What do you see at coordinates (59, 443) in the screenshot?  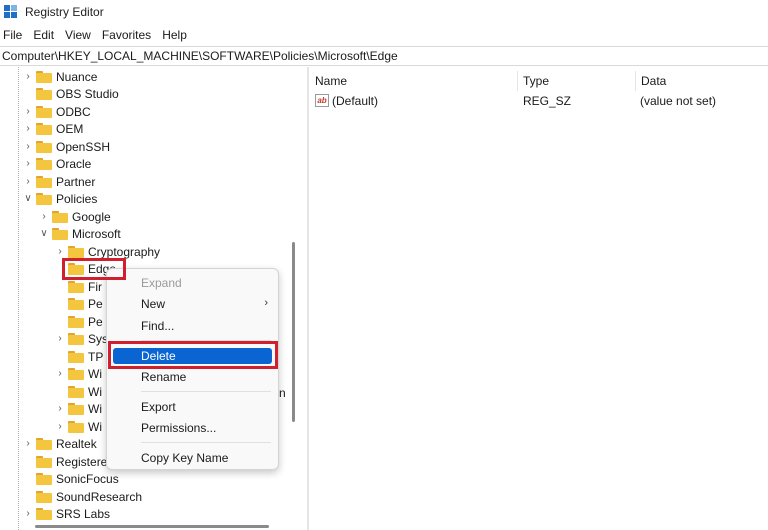 I see `tree-node-realtek: › Realtek` at bounding box center [59, 443].